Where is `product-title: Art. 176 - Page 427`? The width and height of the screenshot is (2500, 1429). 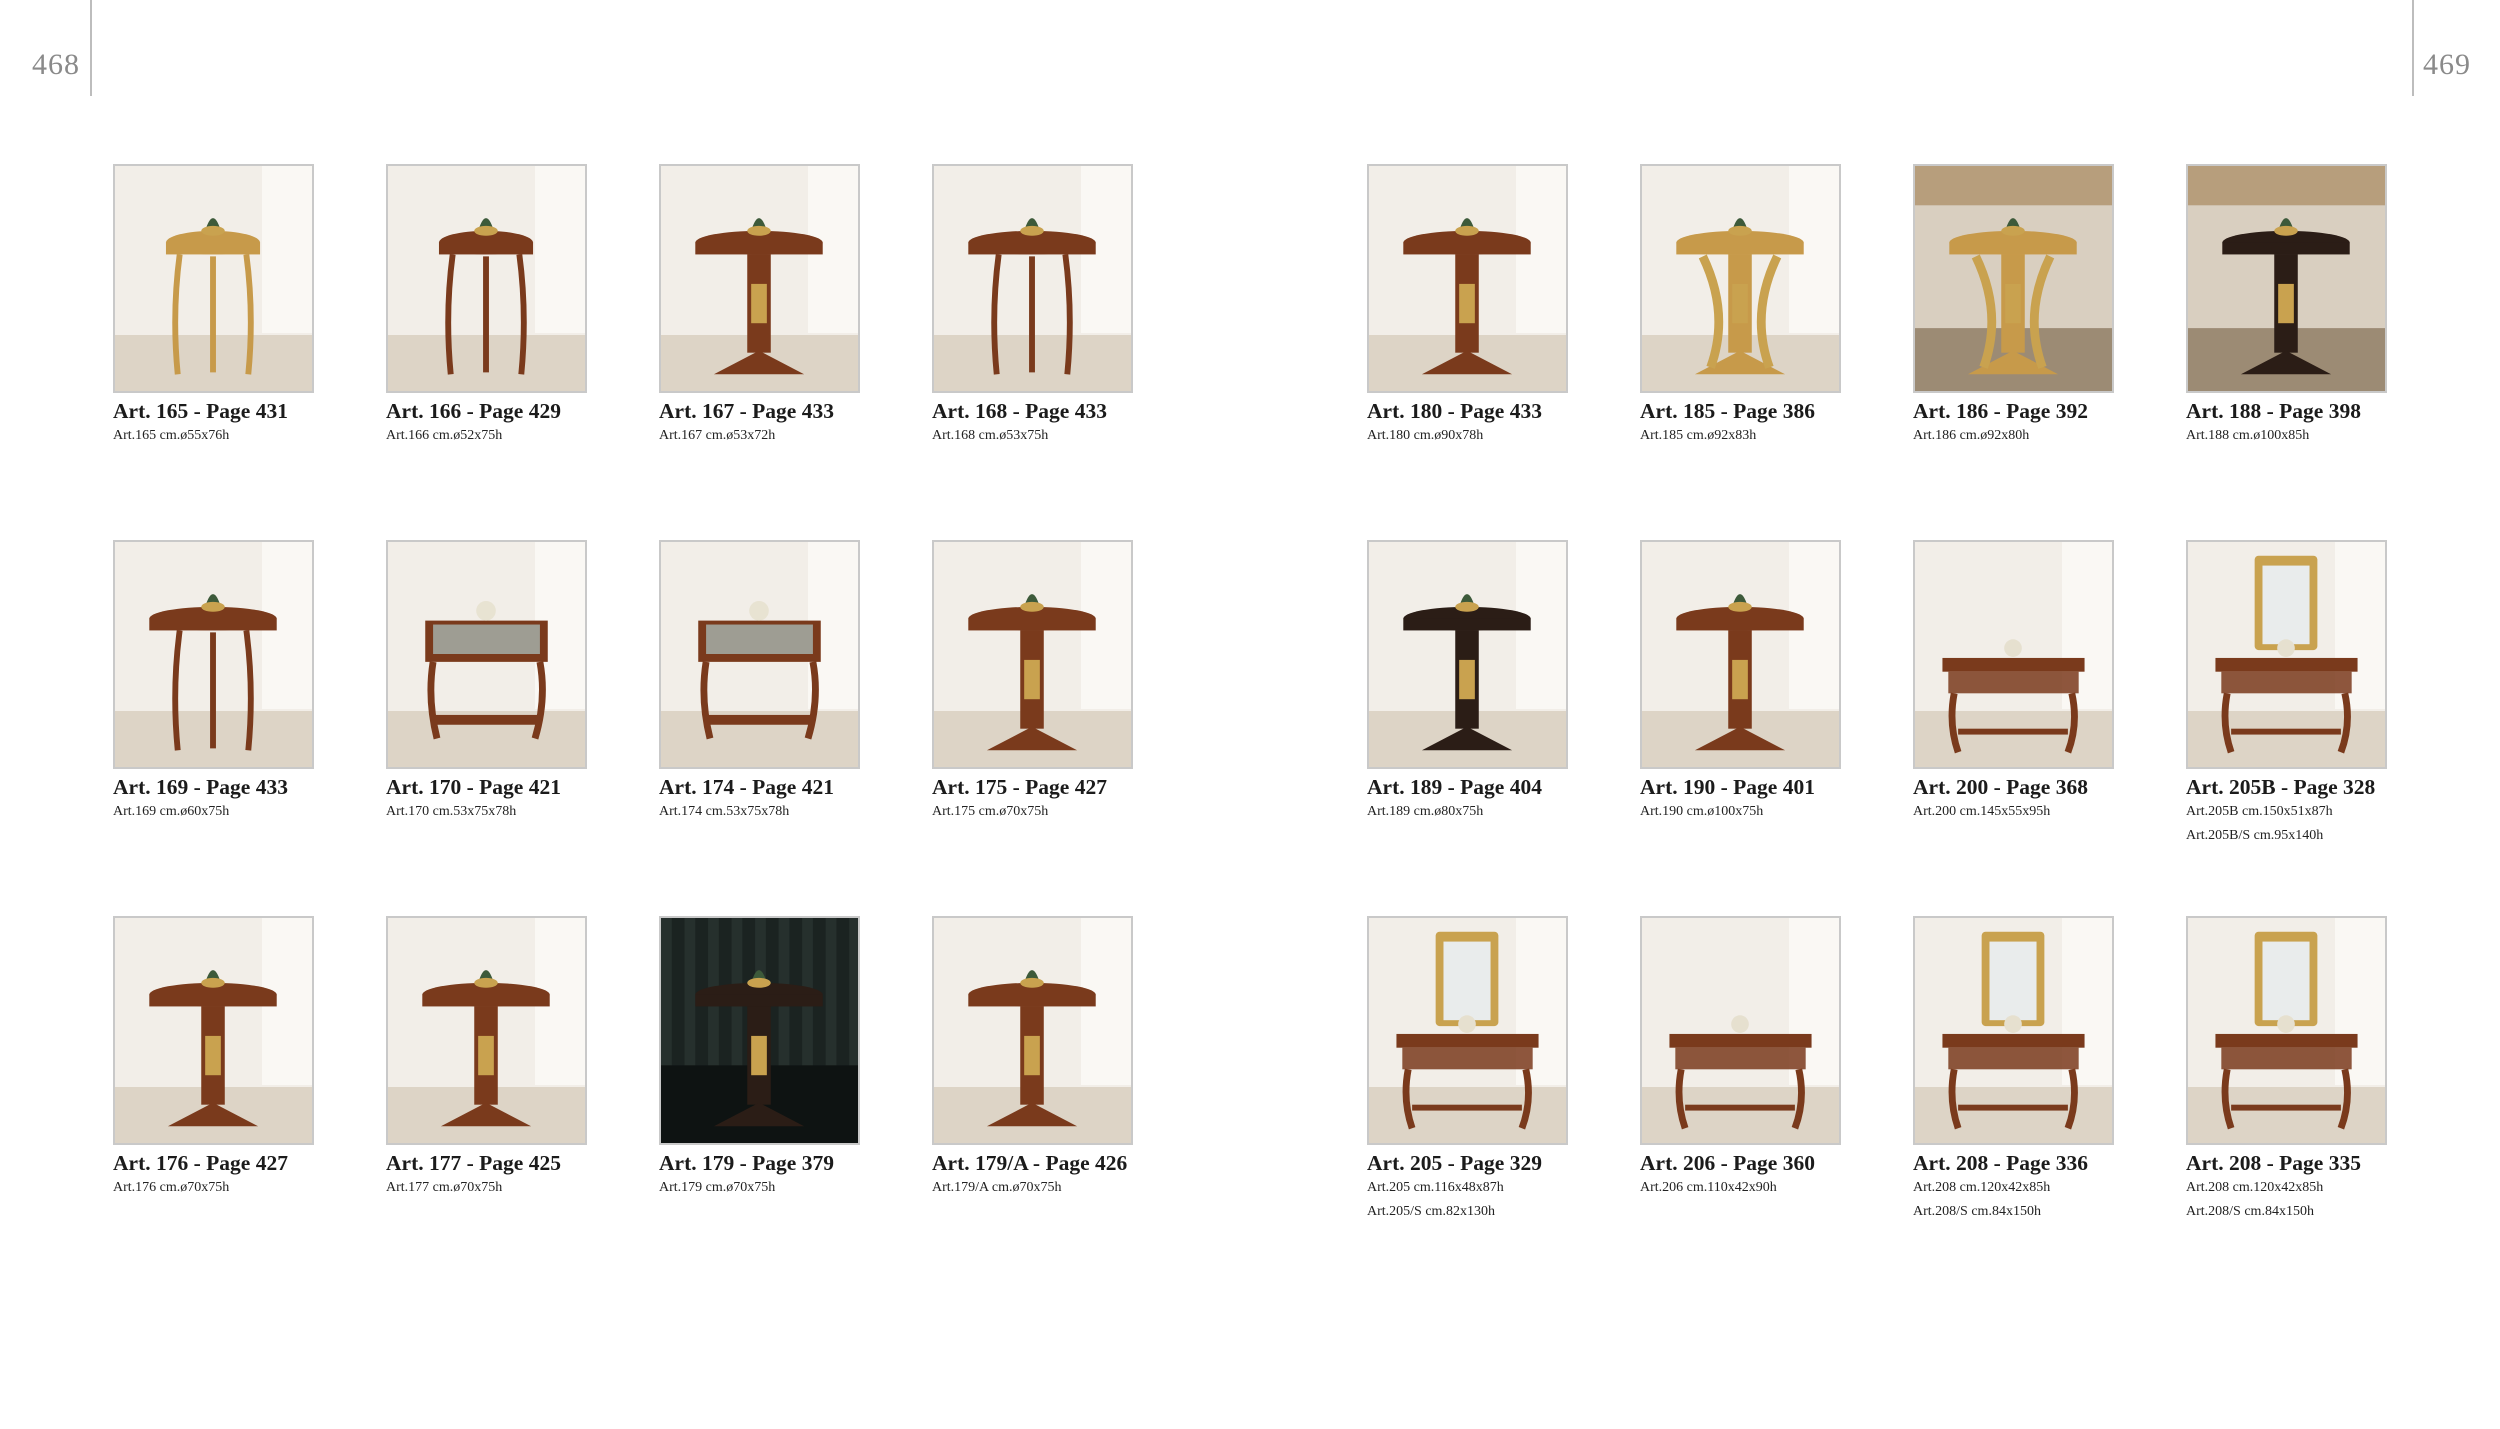 product-title: Art. 176 - Page 427 is located at coordinates (200, 1163).